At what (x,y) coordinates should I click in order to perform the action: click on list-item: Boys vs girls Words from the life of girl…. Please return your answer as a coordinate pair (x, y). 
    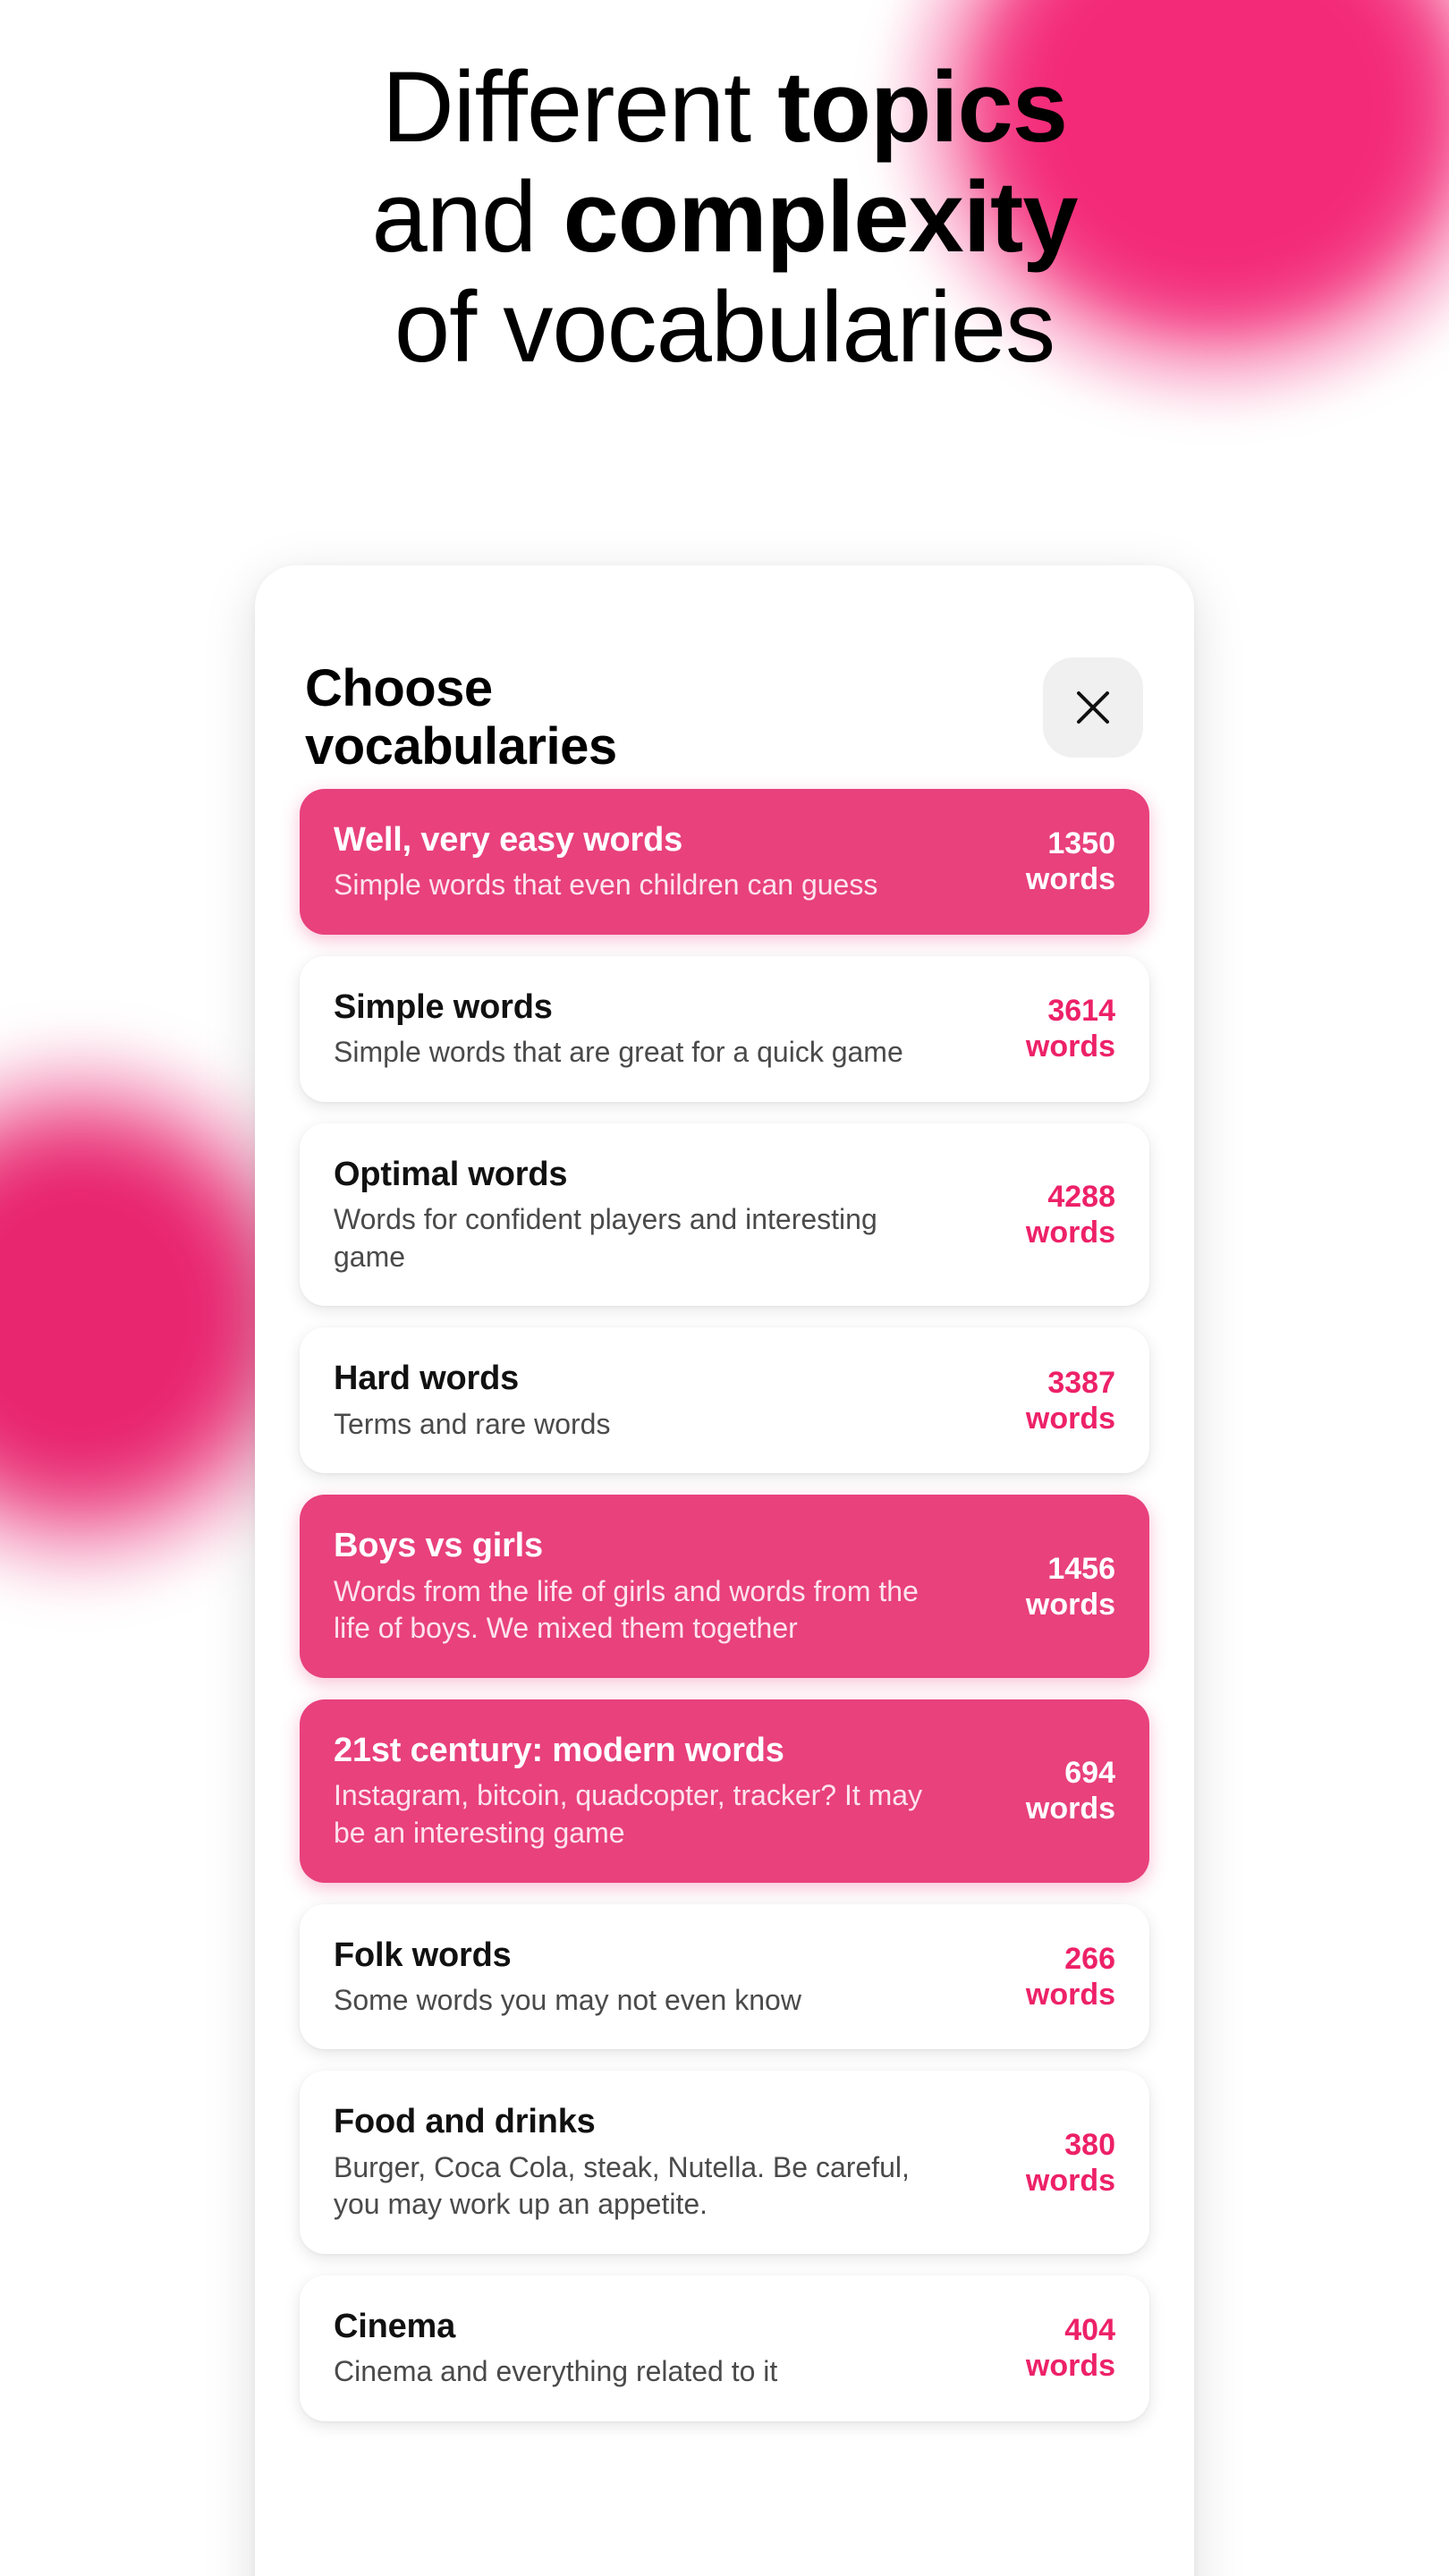
    Looking at the image, I should click on (724, 1586).